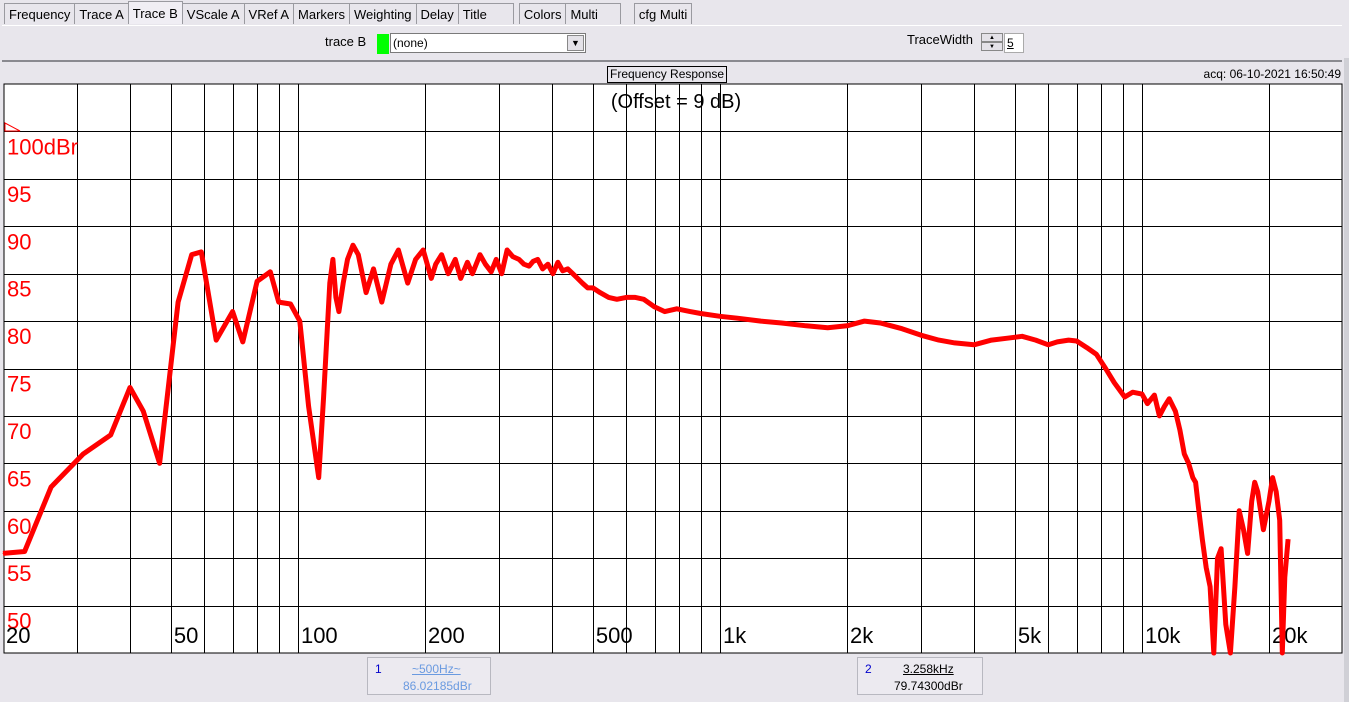 The width and height of the screenshot is (1349, 702). I want to click on marker-2-readout: 2 3.258kHz 79.74300dBr, so click(920, 676).